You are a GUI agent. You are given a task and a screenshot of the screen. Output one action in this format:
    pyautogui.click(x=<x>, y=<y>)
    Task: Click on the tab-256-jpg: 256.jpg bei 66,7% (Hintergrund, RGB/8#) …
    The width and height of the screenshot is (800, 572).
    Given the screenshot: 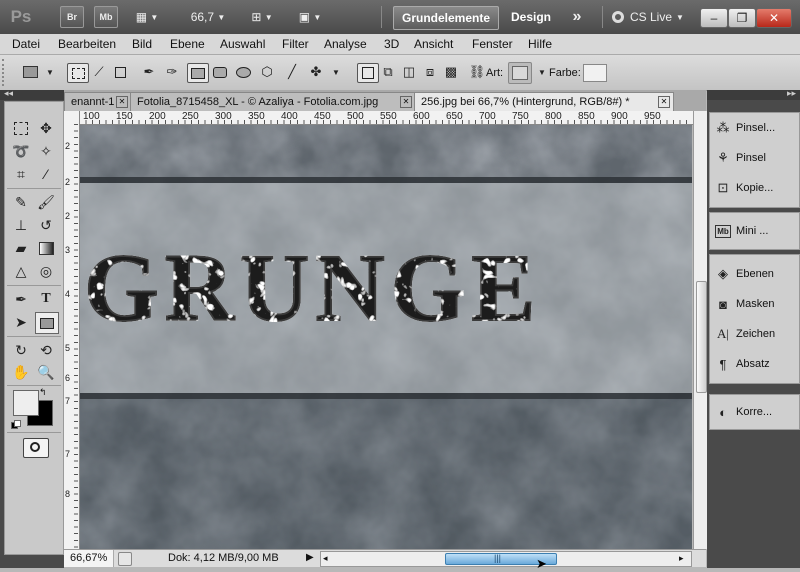 What is the action you would take?
    pyautogui.click(x=544, y=101)
    